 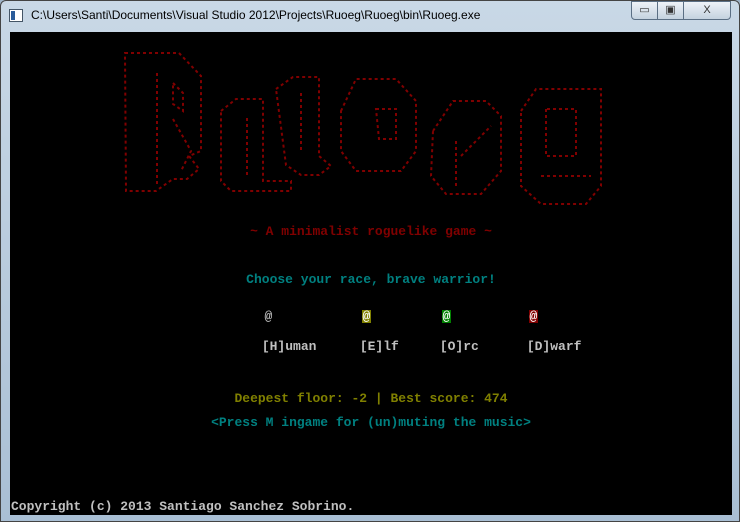 I want to click on race-label: [O]rc, so click(x=459, y=346).